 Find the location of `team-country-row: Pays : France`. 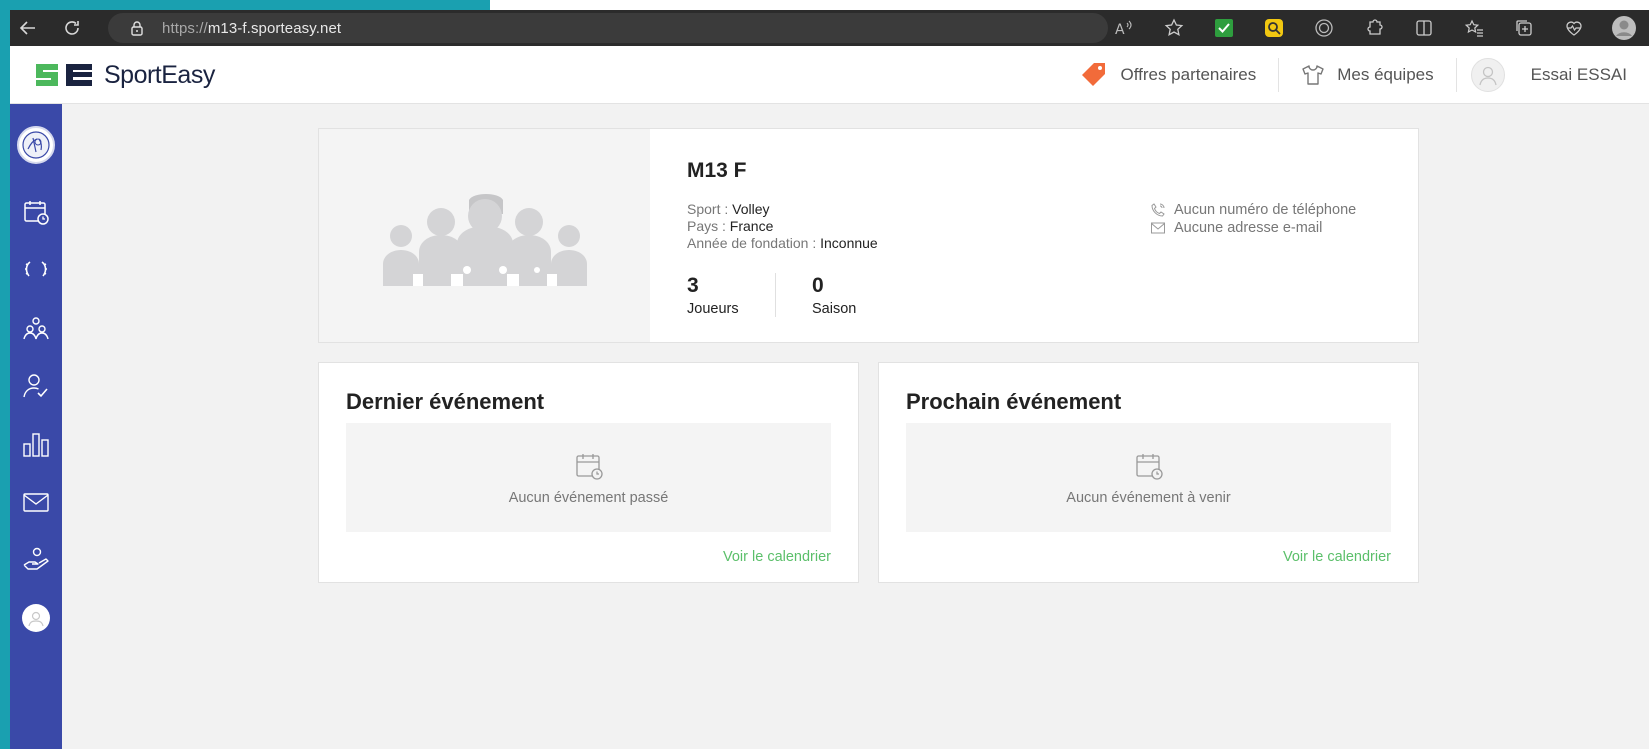

team-country-row: Pays : France is located at coordinates (782, 226).